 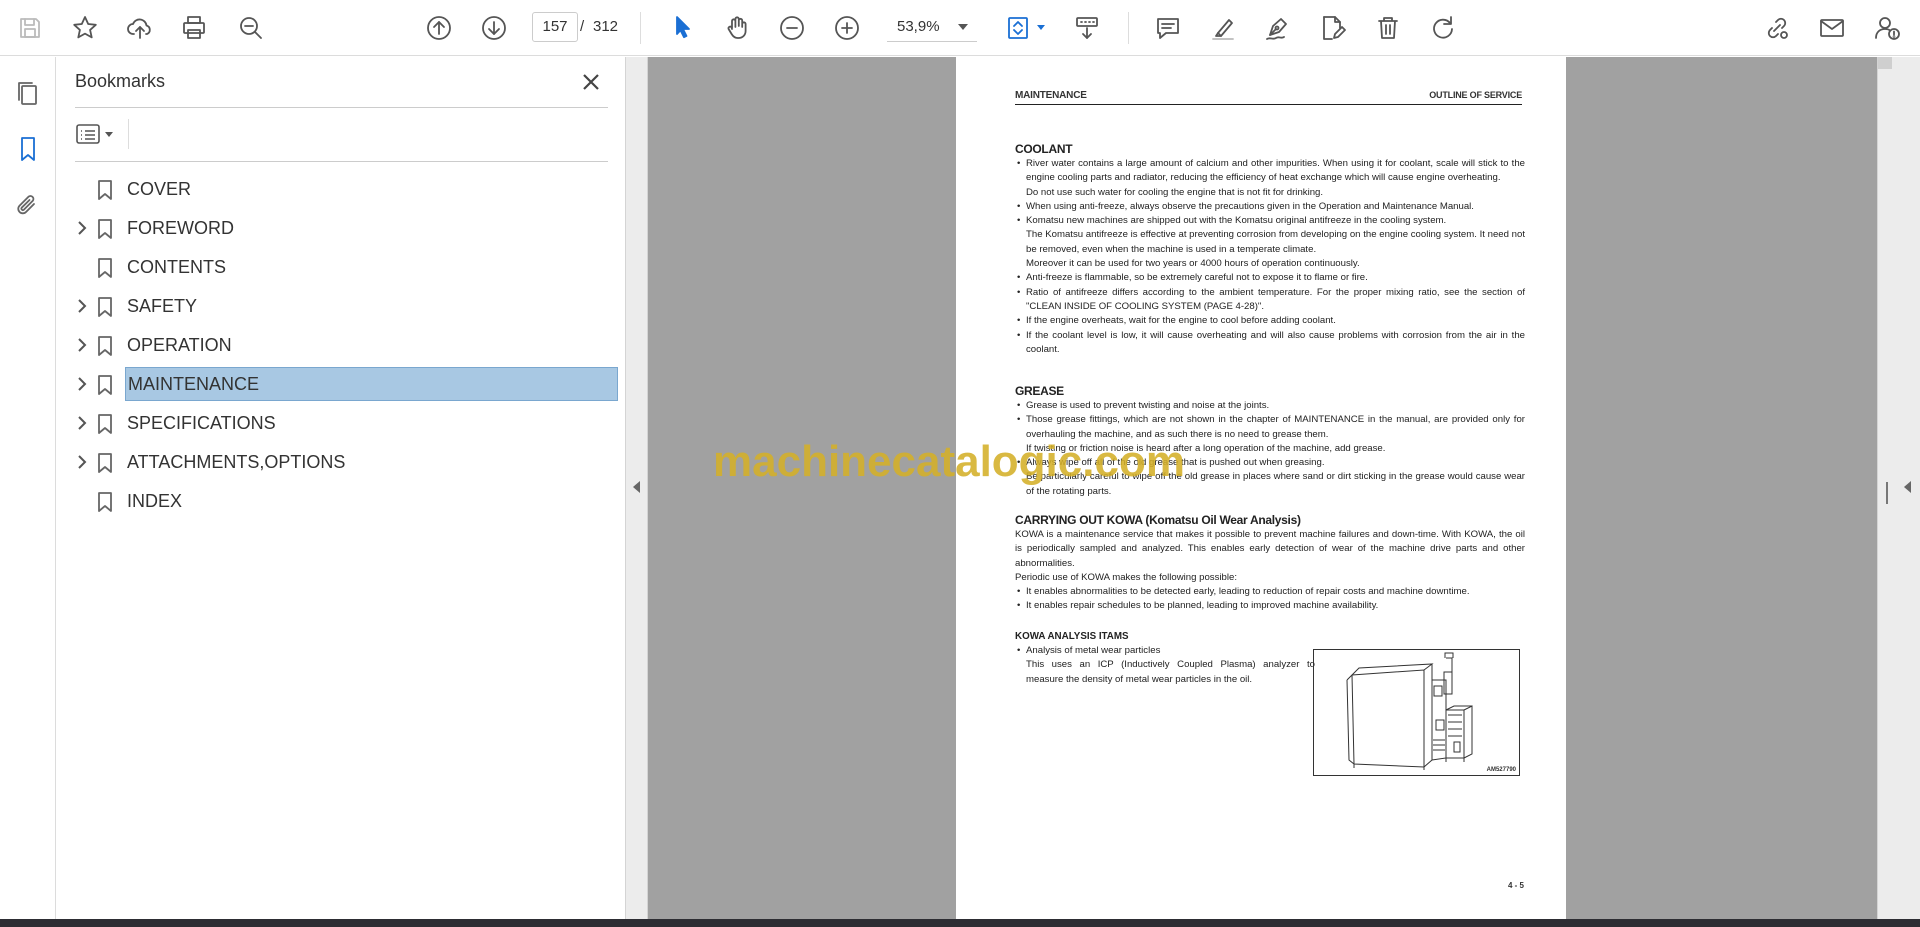 I want to click on bookmark-item: OPERATION, so click(x=340, y=345).